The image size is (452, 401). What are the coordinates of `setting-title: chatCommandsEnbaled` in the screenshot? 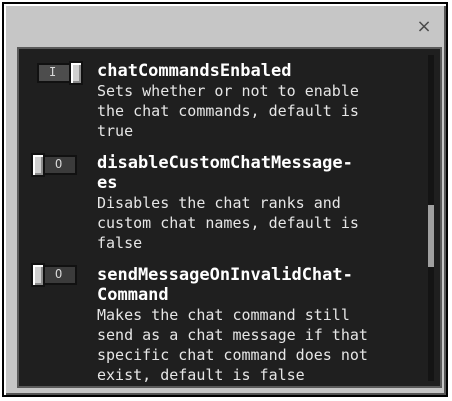 It's located at (194, 71).